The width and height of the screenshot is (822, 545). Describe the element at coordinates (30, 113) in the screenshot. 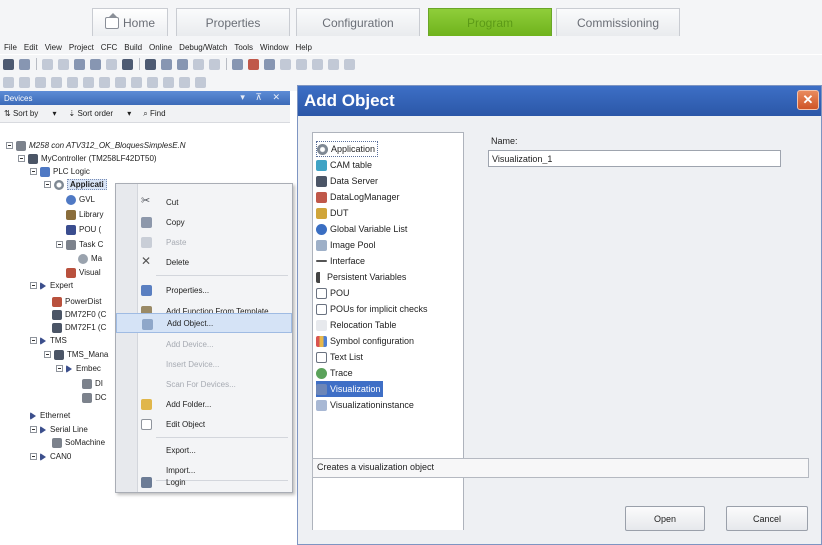

I see `sort-by-button: ⇅ Sort by ▾` at that location.